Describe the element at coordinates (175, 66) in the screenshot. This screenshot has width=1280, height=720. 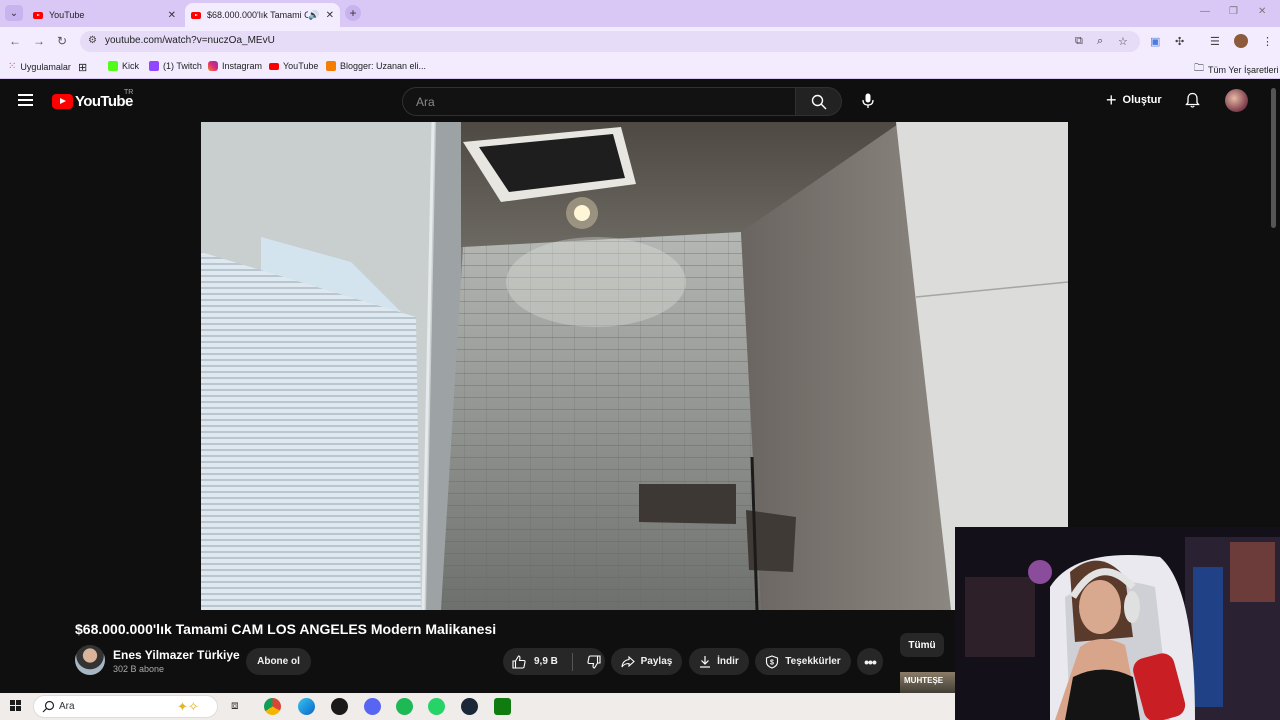
I see `bookmark-twitch: (1) Twitch` at that location.